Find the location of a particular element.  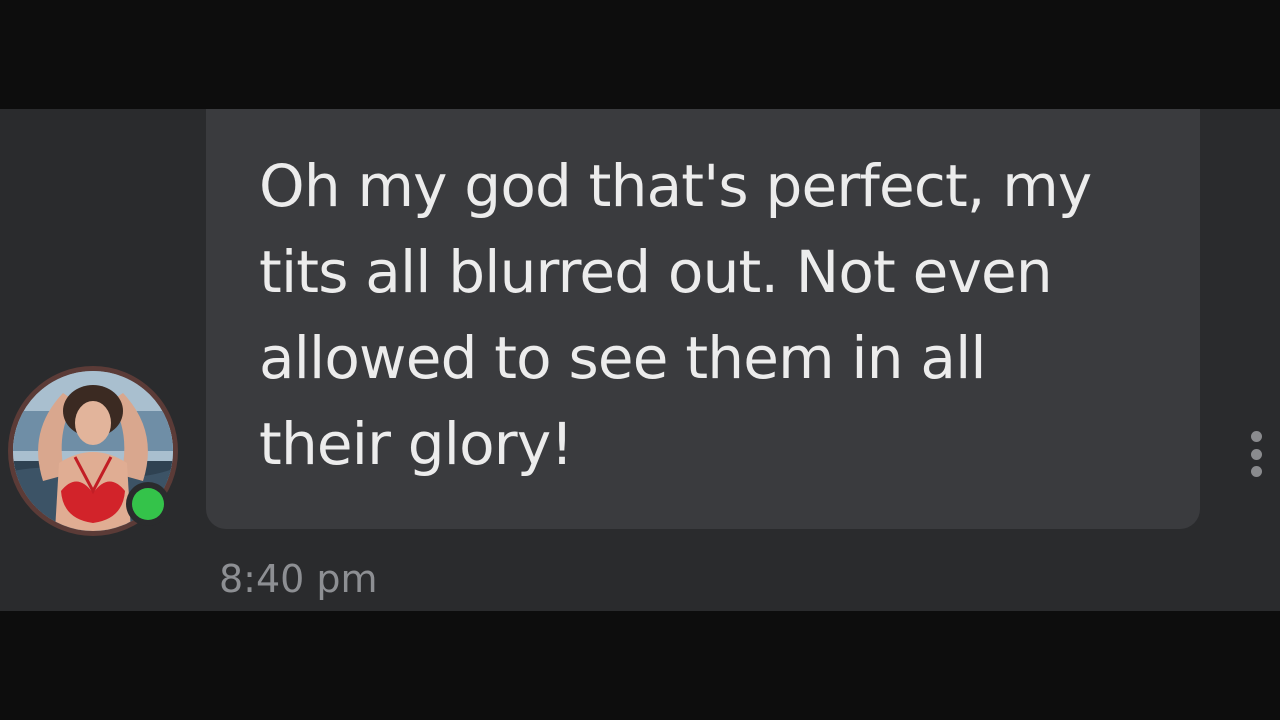

online-status-dot is located at coordinates (148, 504).